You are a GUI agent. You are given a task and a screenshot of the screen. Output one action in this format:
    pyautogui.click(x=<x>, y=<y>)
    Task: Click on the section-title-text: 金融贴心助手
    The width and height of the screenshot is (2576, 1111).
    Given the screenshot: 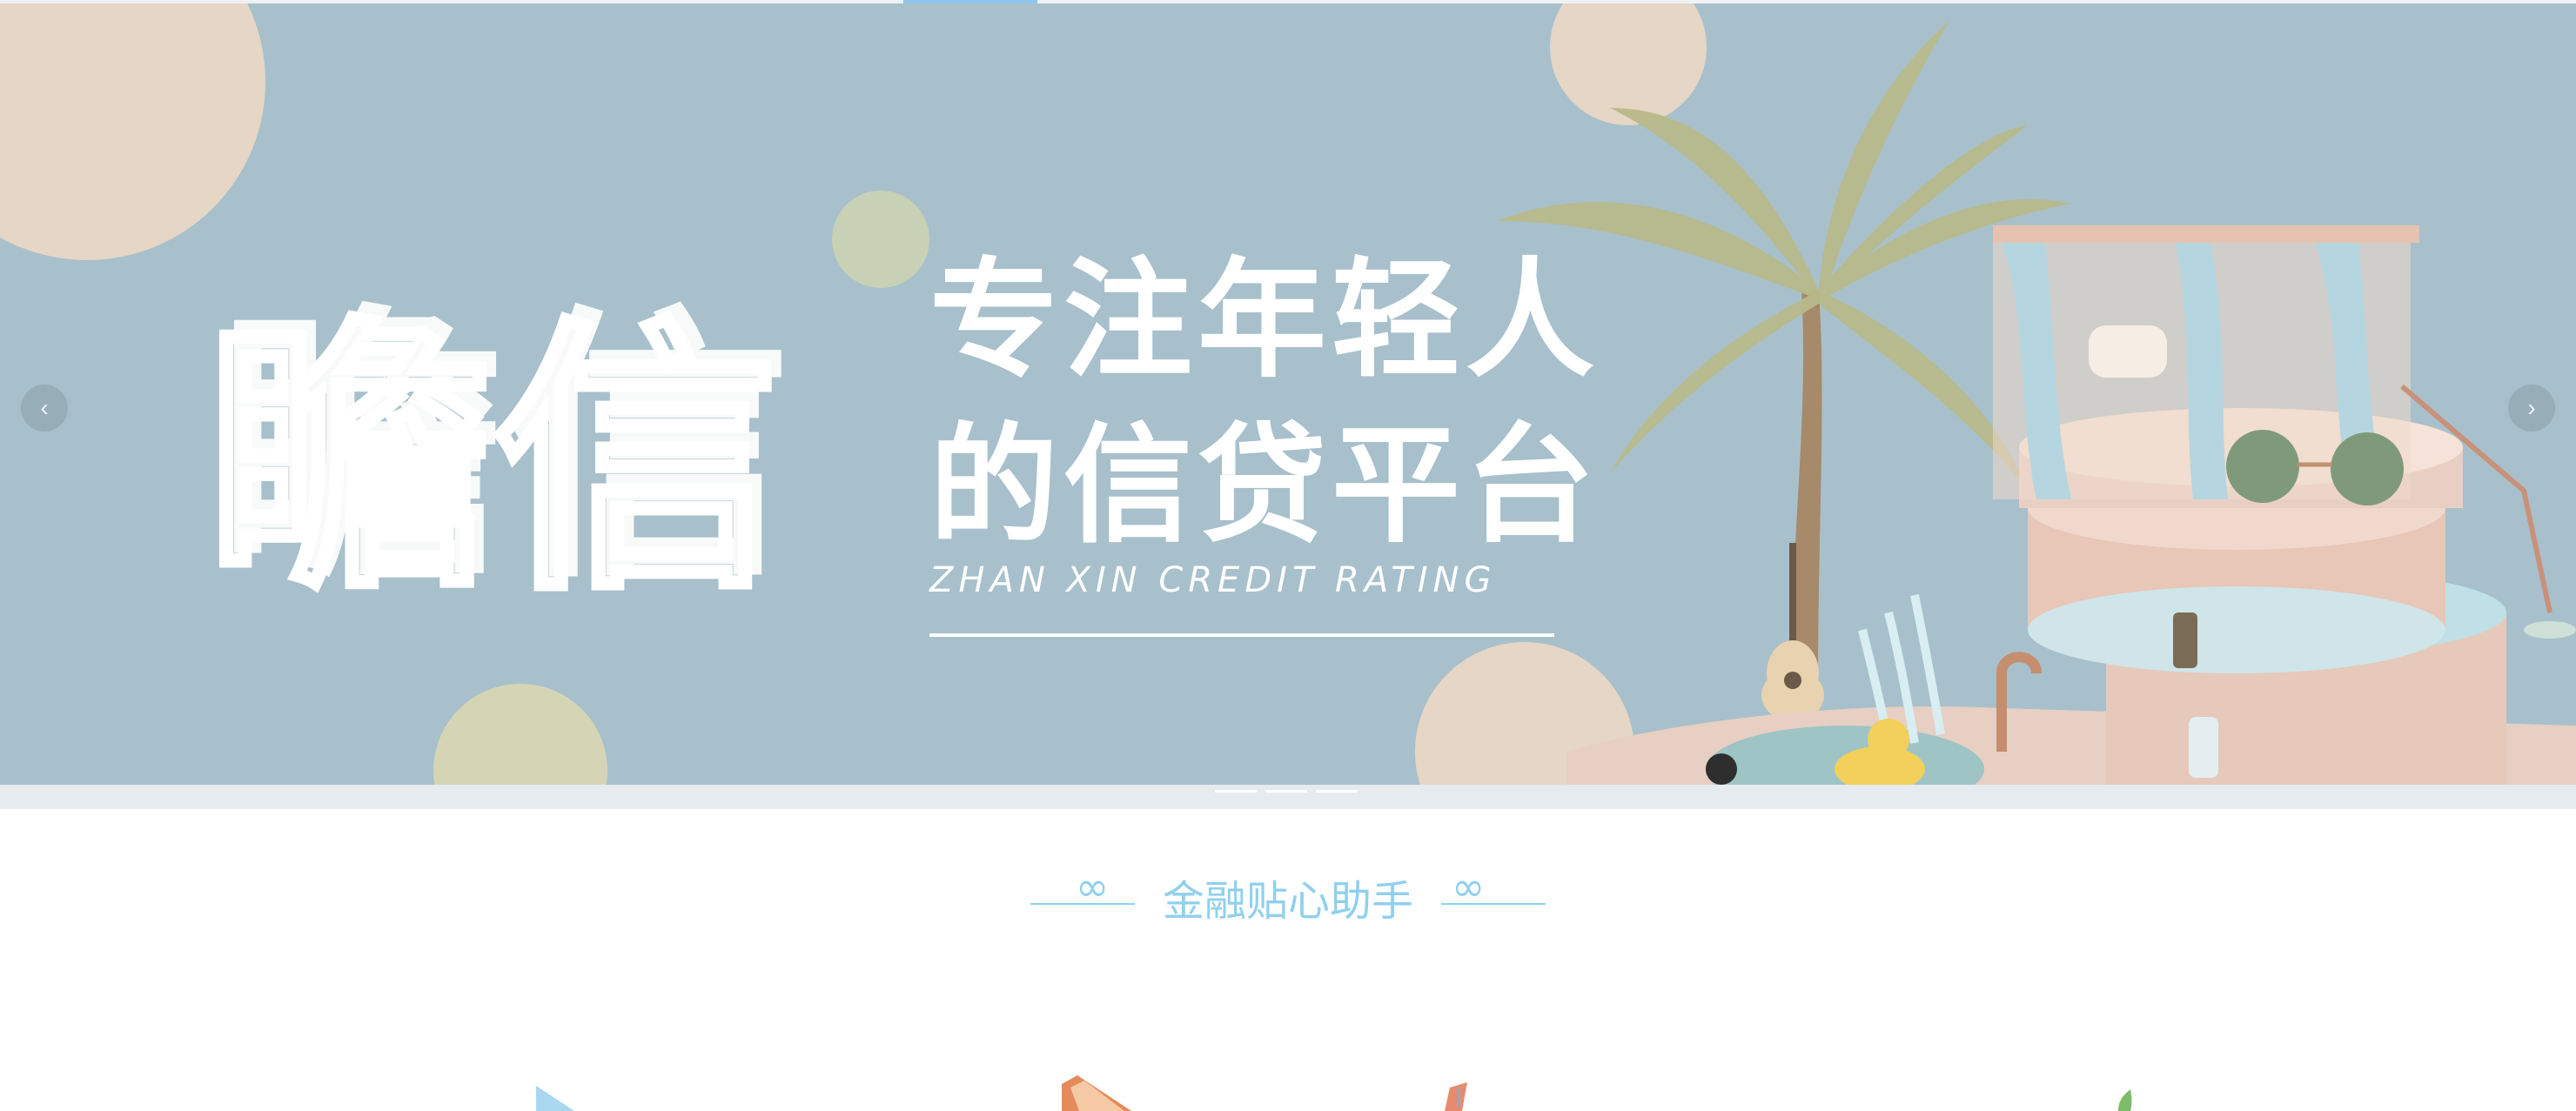 What is the action you would take?
    pyautogui.click(x=1287, y=902)
    